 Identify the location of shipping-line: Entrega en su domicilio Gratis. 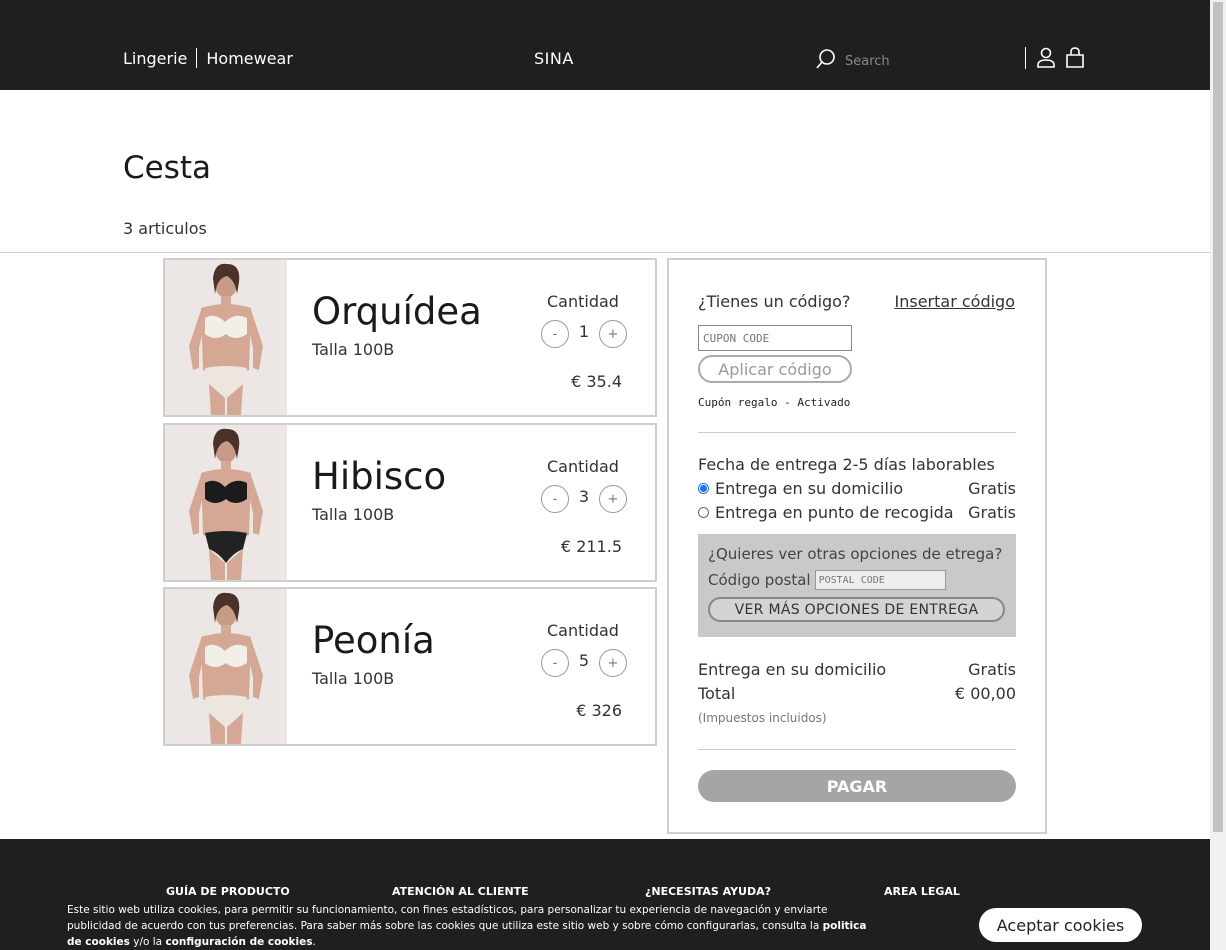
(857, 669).